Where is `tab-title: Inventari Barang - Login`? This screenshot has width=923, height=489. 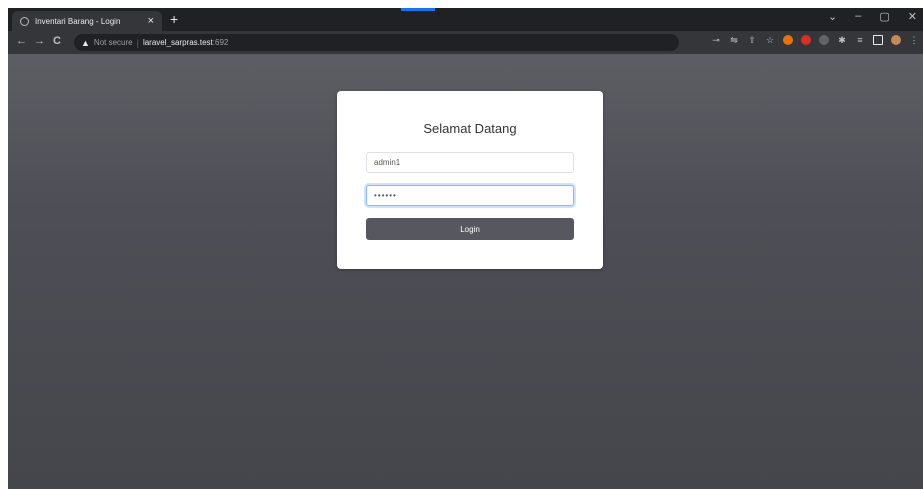
tab-title: Inventari Barang - Login is located at coordinates (78, 21).